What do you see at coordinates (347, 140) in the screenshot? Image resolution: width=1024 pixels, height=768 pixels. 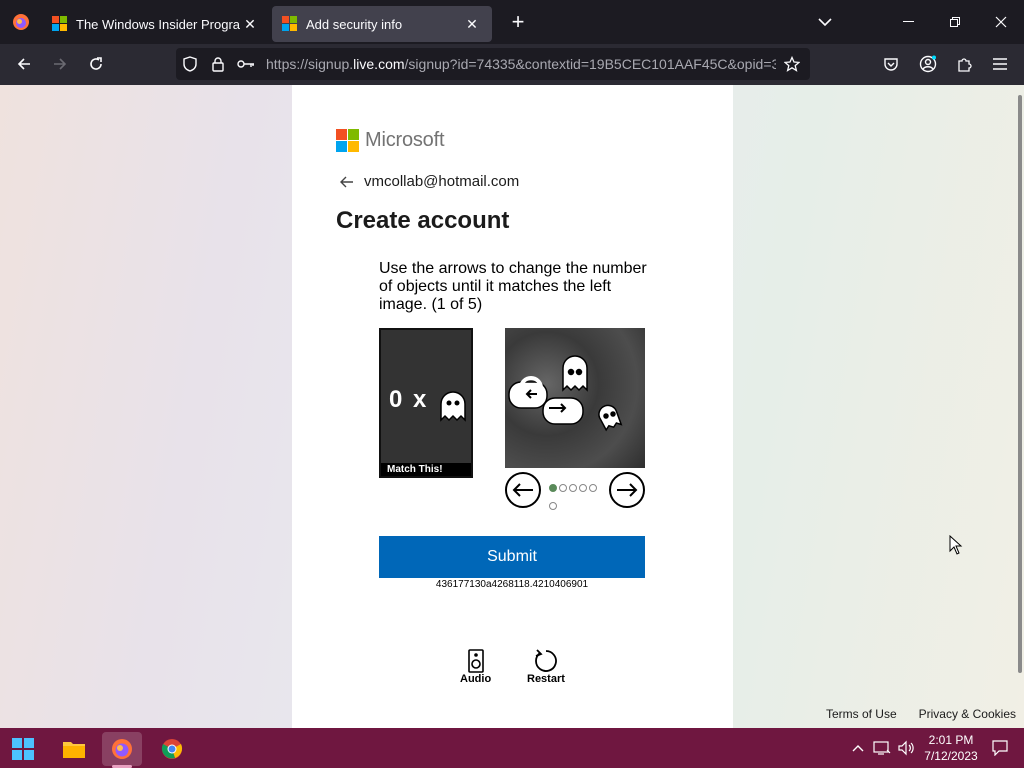 I see `microsoft-logo-icon` at bounding box center [347, 140].